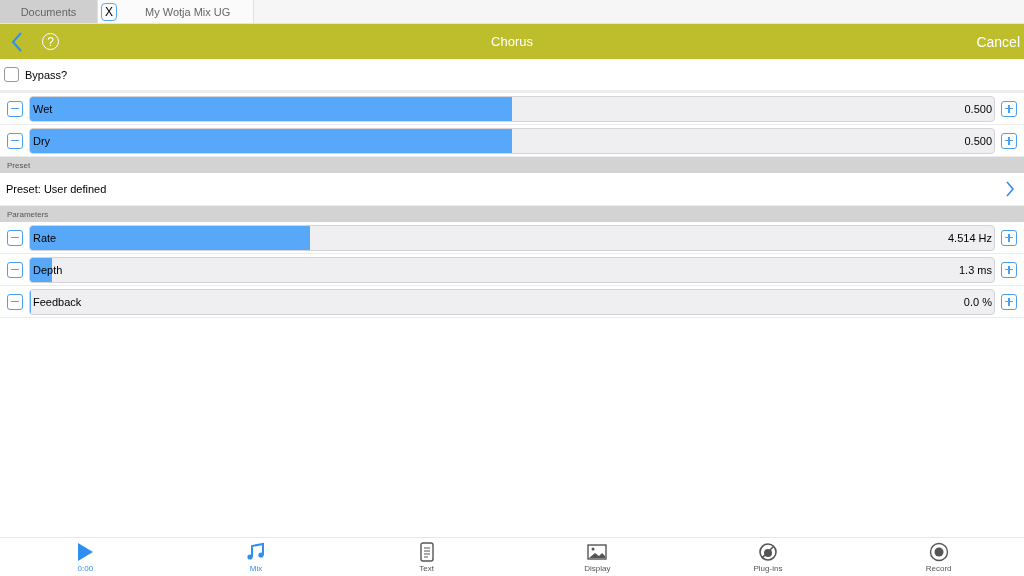 This screenshot has height=576, width=1024. What do you see at coordinates (256, 551) in the screenshot?
I see `music-note-icon` at bounding box center [256, 551].